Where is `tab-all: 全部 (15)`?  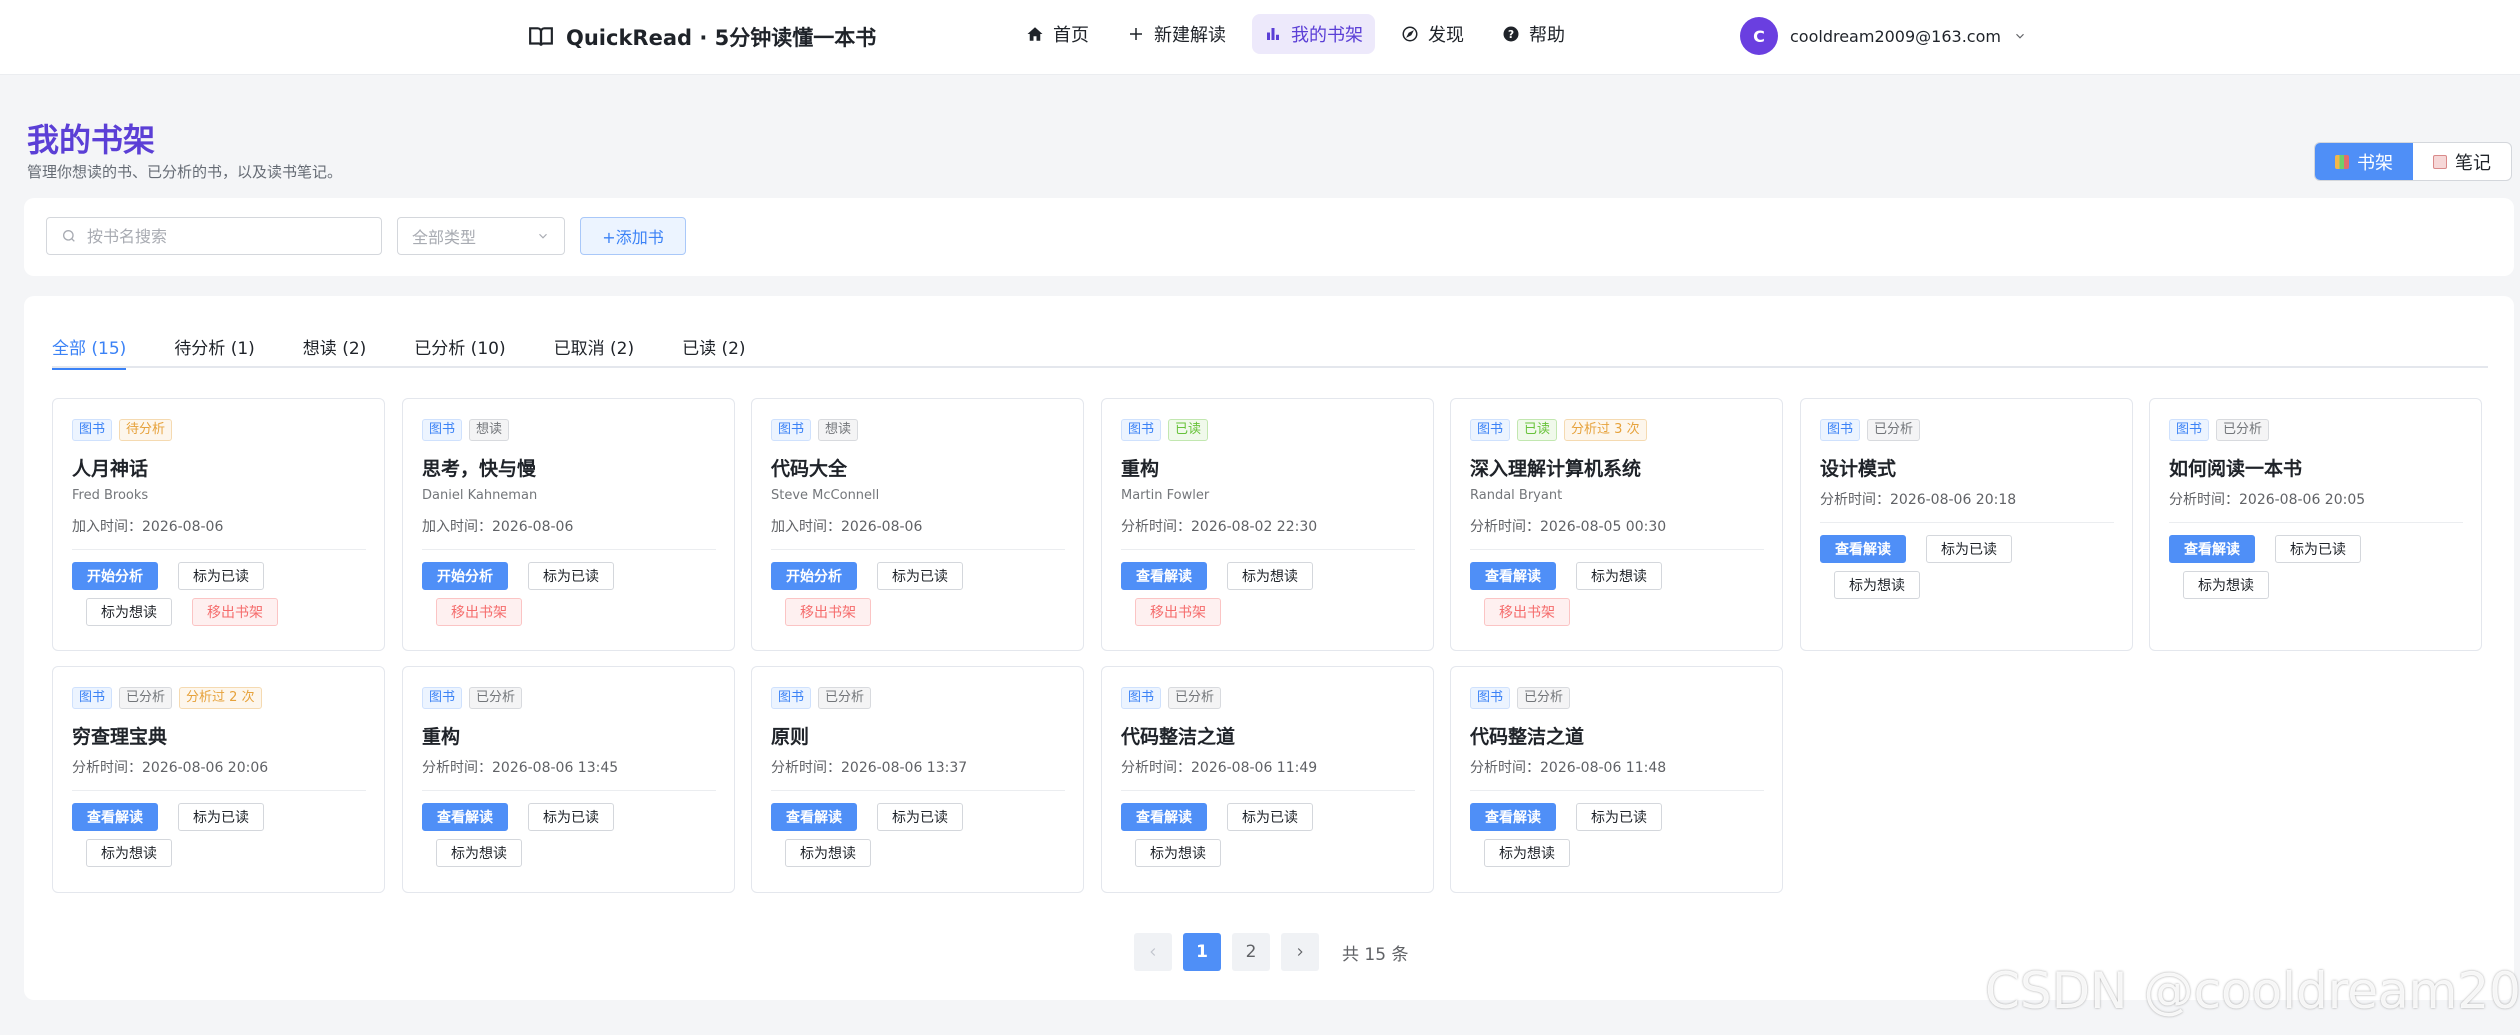
tab-all: 全部 (15) is located at coordinates (99, 352).